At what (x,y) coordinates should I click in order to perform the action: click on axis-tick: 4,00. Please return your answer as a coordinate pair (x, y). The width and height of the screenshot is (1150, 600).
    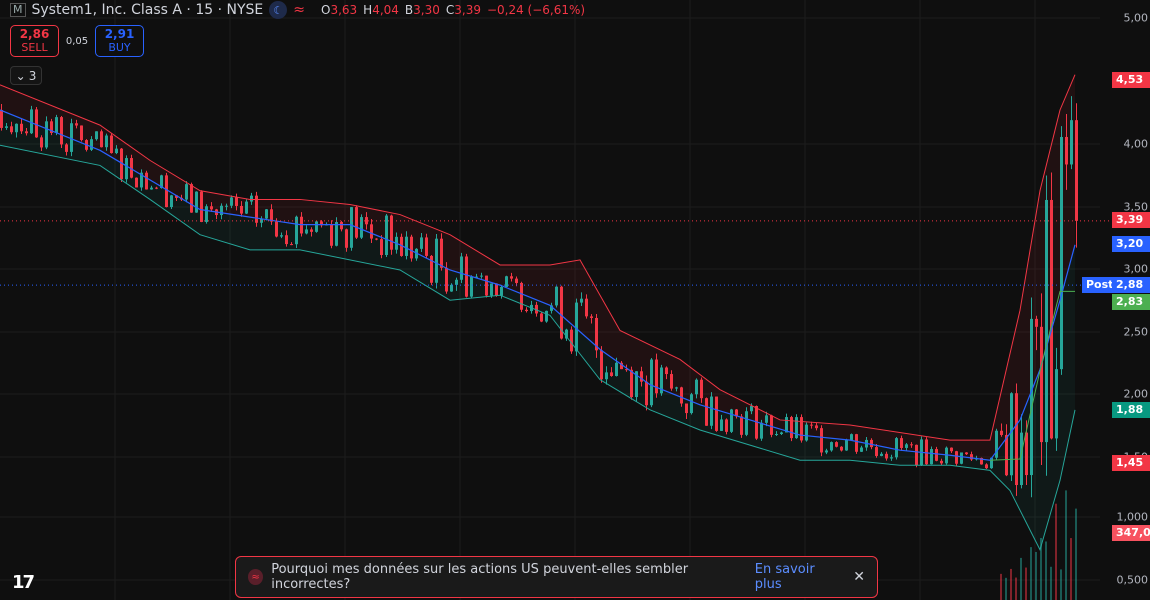
    Looking at the image, I should click on (1136, 144).